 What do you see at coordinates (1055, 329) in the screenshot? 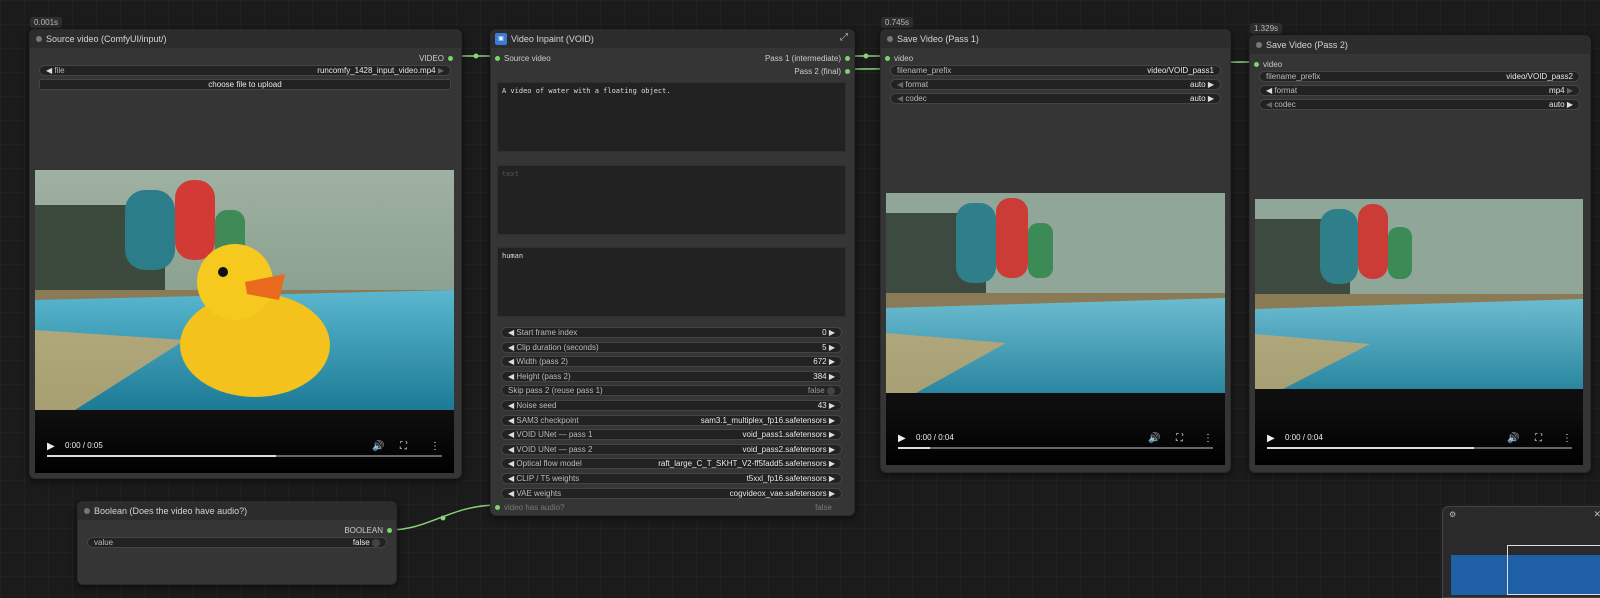
I see `video-player: ▶ 0:00 / 0:04 🔊 ⛶ ⋮` at bounding box center [1055, 329].